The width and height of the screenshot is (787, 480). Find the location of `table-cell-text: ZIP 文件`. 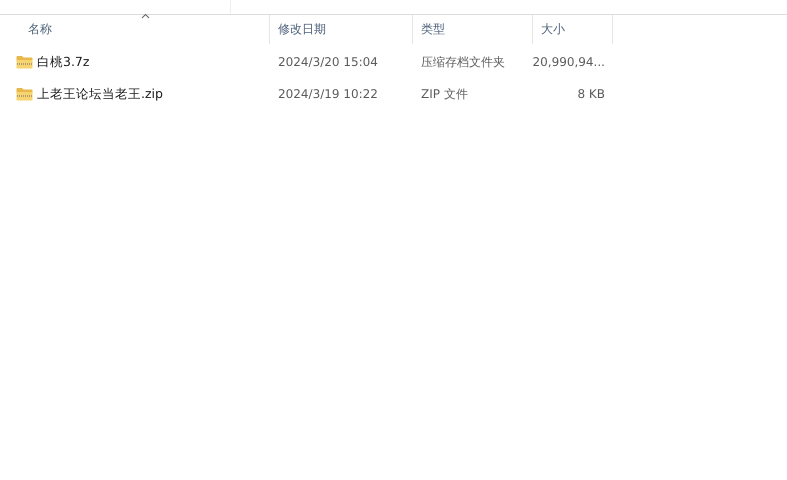

table-cell-text: ZIP 文件 is located at coordinates (444, 94).